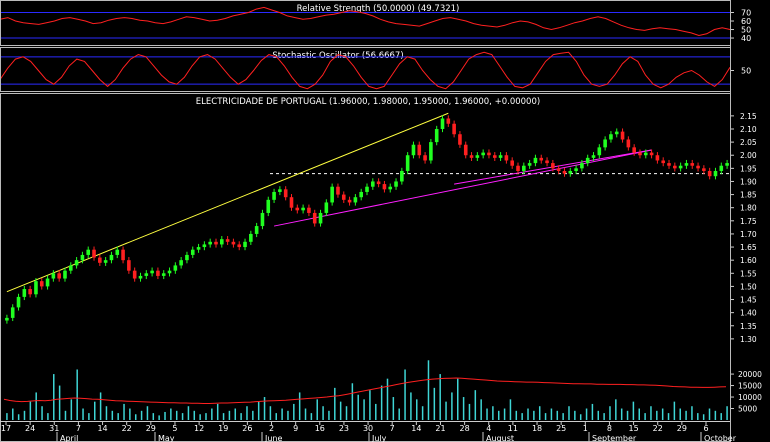  I want to click on x-tick-label-3: 7, so click(78, 428).